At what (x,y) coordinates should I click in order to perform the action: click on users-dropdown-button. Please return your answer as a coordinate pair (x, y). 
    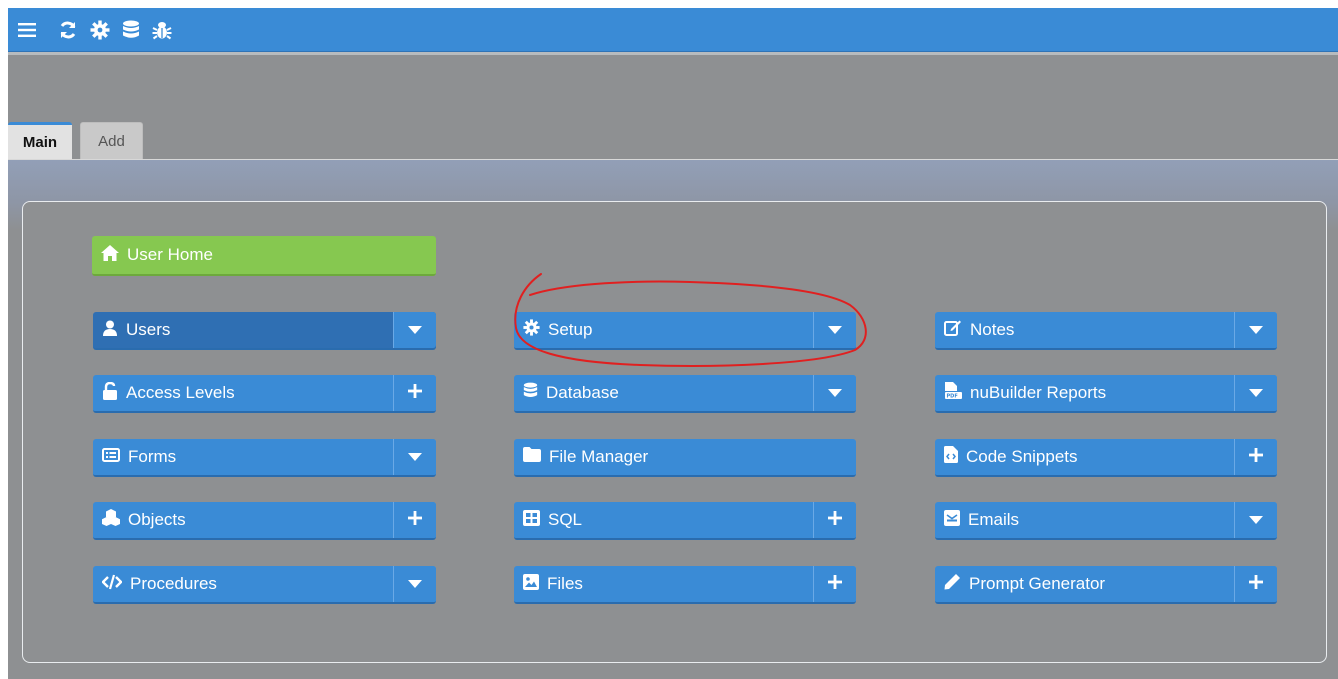
    Looking at the image, I should click on (414, 330).